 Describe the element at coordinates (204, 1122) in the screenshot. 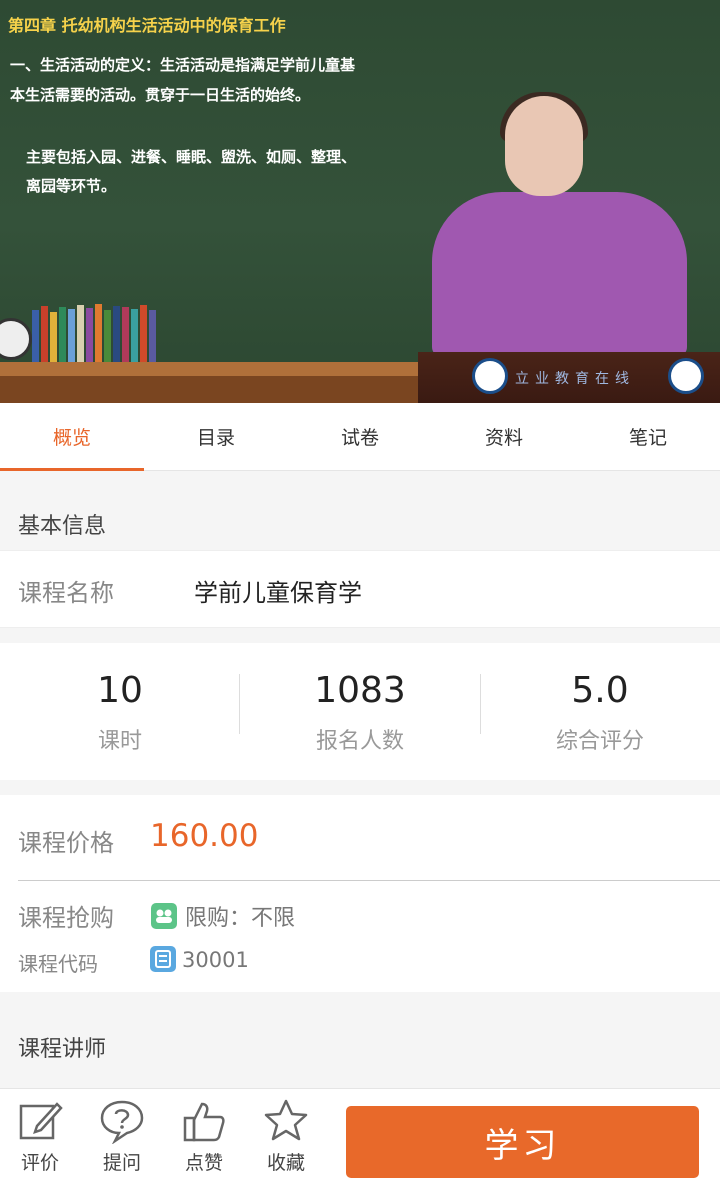

I see `thumbs-up-icon` at that location.